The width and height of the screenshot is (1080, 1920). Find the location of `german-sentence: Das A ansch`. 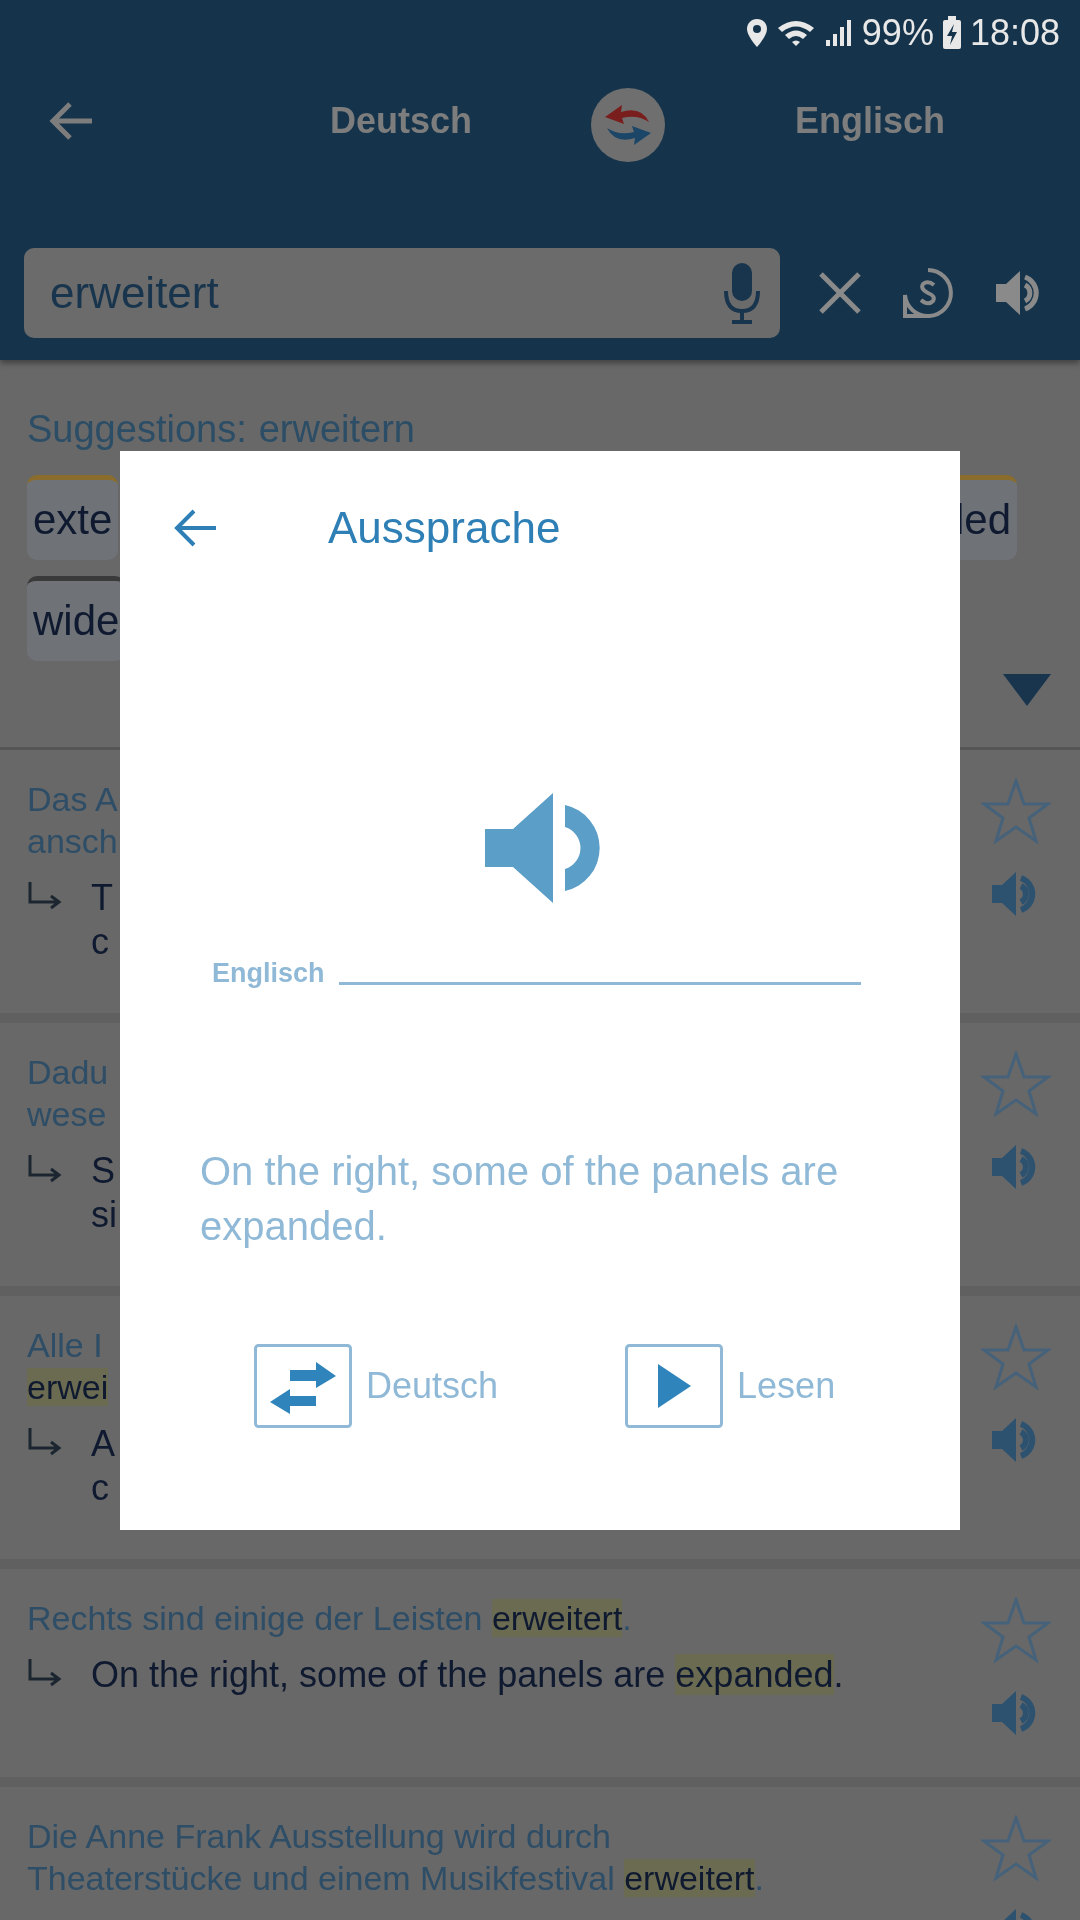

german-sentence: Das A ansch is located at coordinates (72, 820).